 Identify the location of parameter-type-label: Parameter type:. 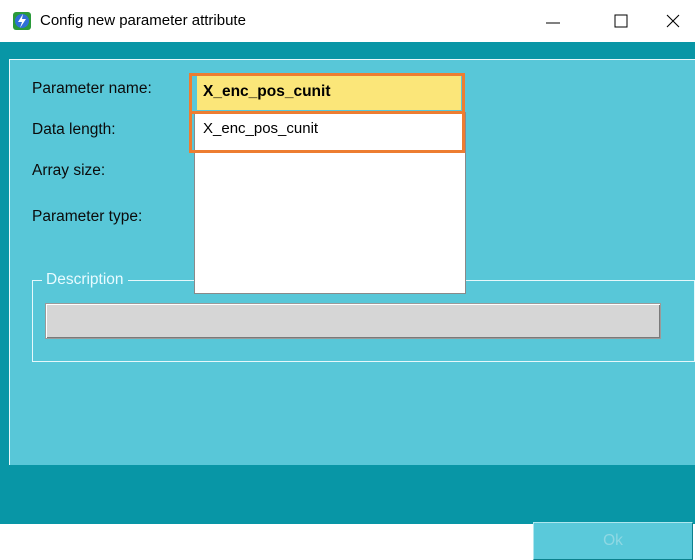
(87, 216).